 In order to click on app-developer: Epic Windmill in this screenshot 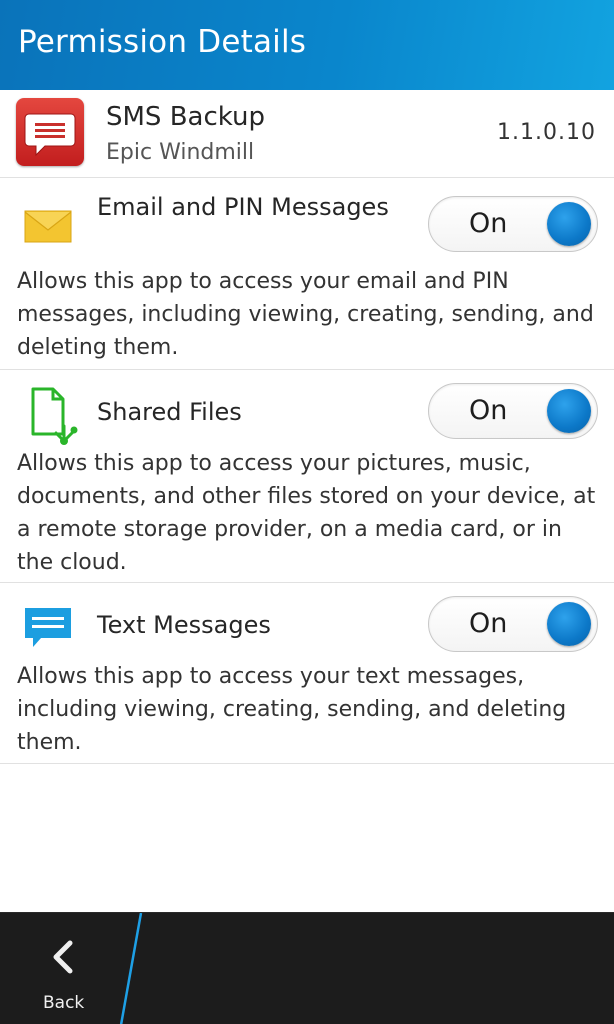, I will do `click(180, 152)`.